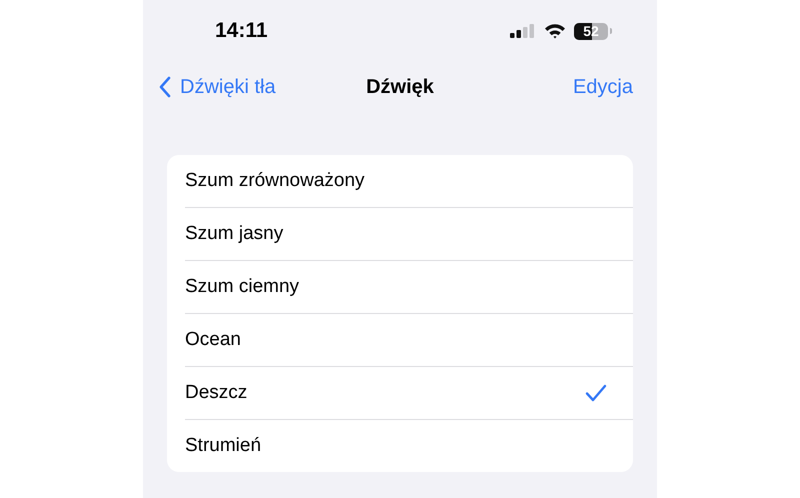  I want to click on sound-option: Szum ciemny, so click(409, 287).